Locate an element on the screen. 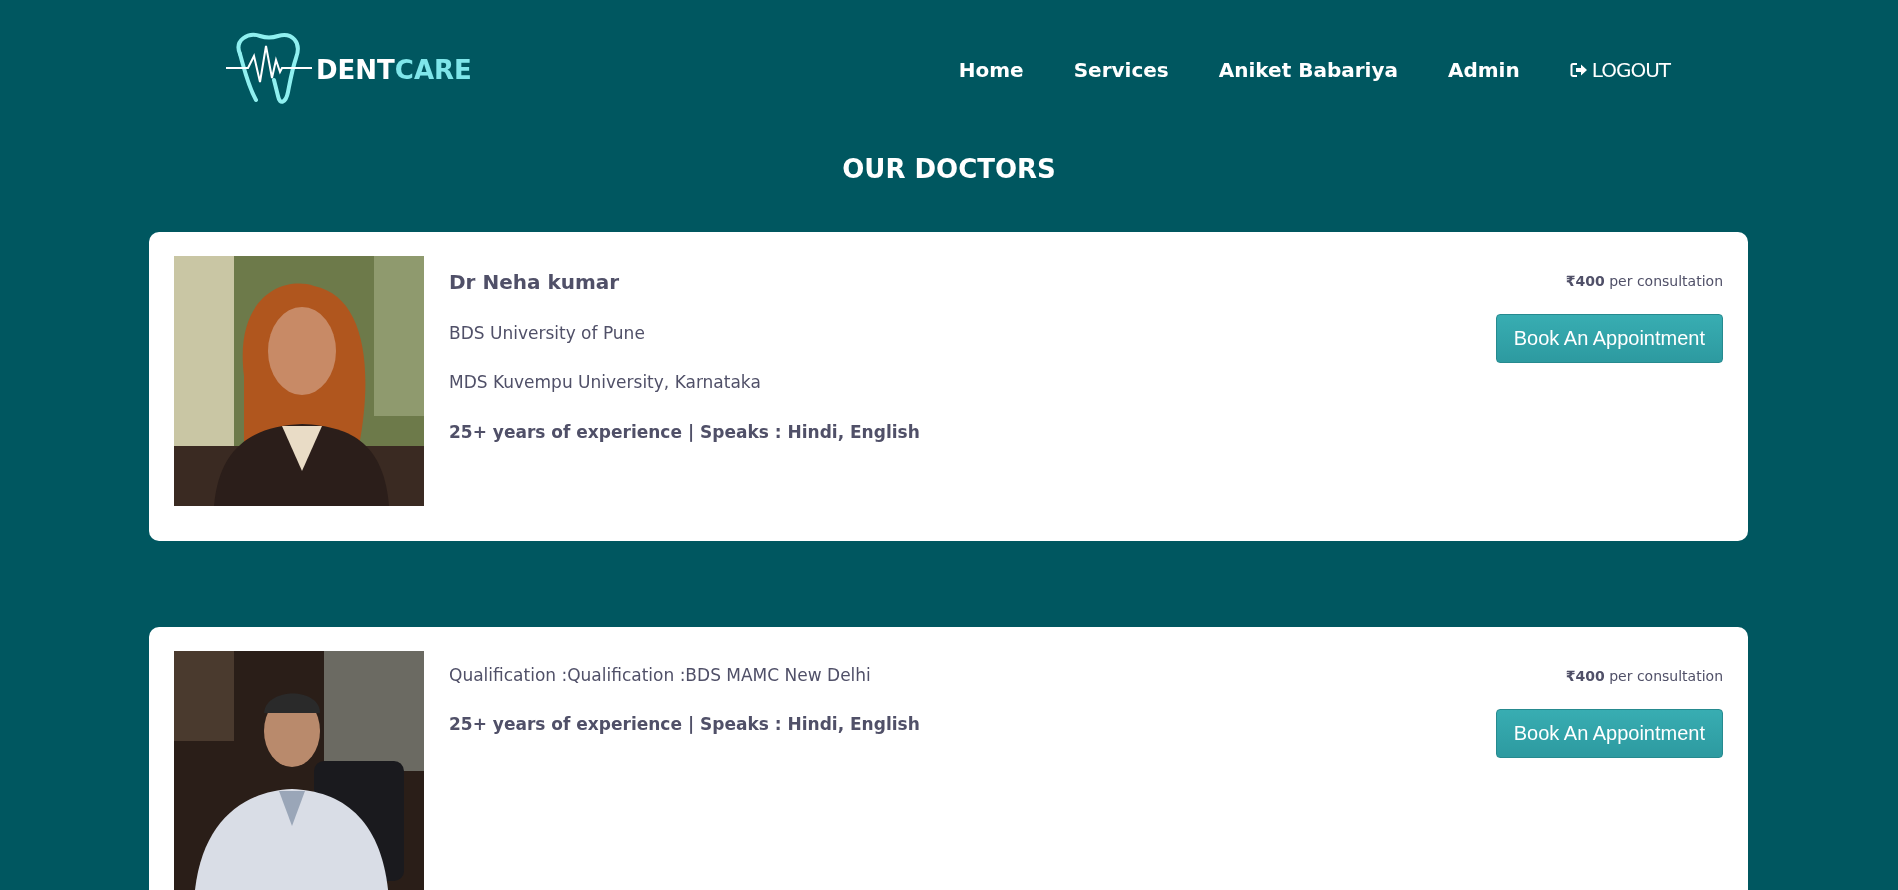  qualification-text: MDS Kuvempu University, Karnataka is located at coordinates (605, 382).